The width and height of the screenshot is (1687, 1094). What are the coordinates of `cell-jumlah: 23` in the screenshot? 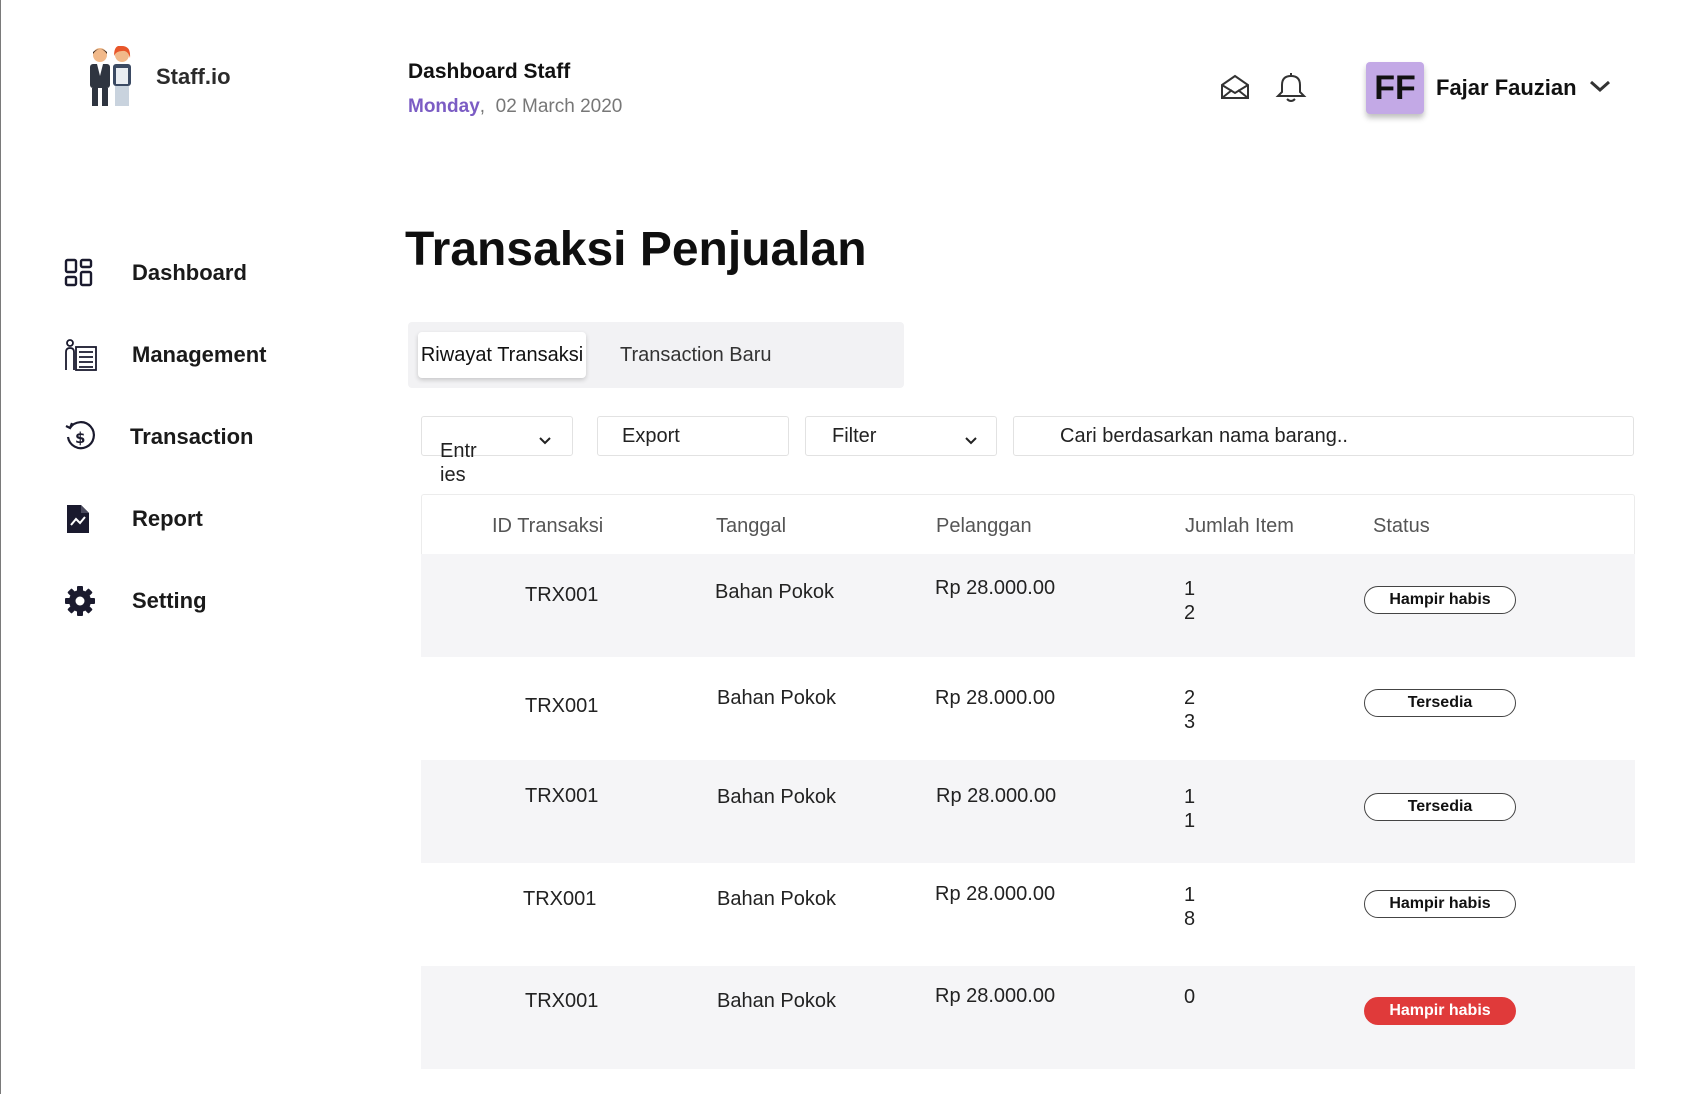 It's located at (1190, 710).